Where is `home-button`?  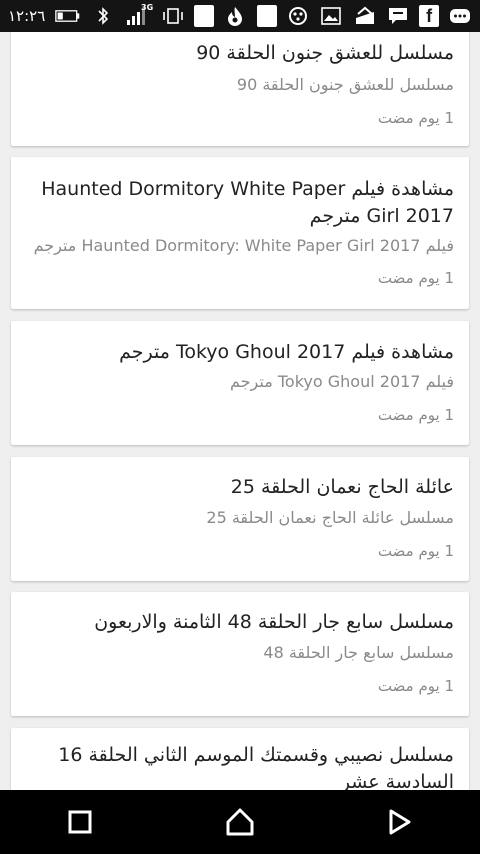 home-button is located at coordinates (240, 822).